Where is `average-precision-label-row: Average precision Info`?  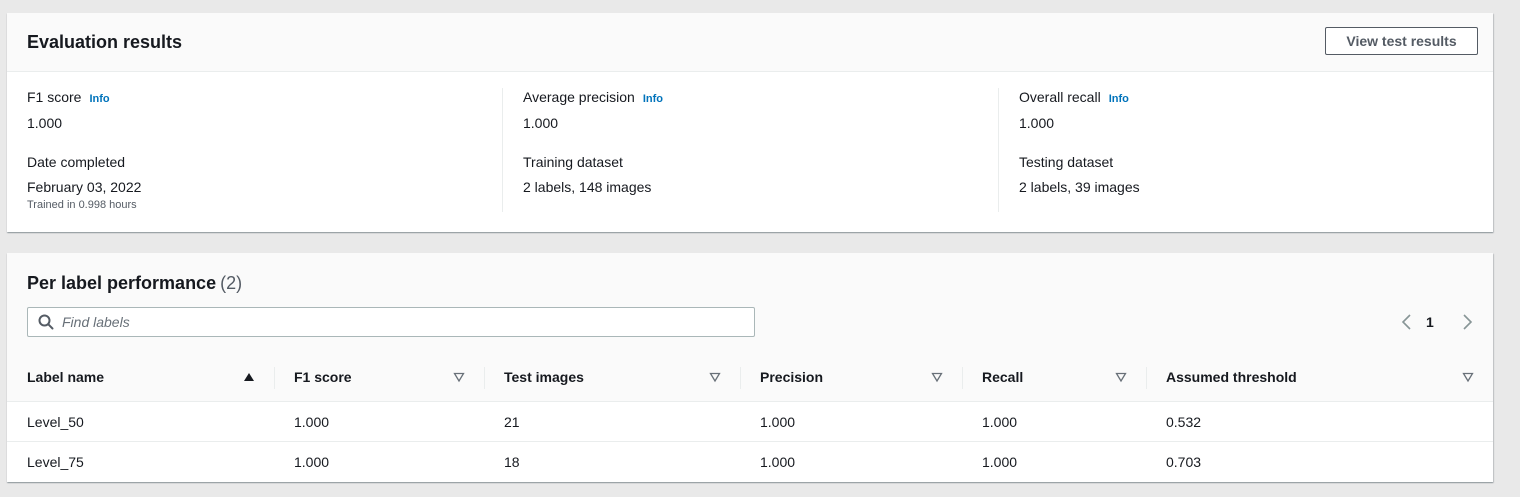 average-precision-label-row: Average precision Info is located at coordinates (593, 97).